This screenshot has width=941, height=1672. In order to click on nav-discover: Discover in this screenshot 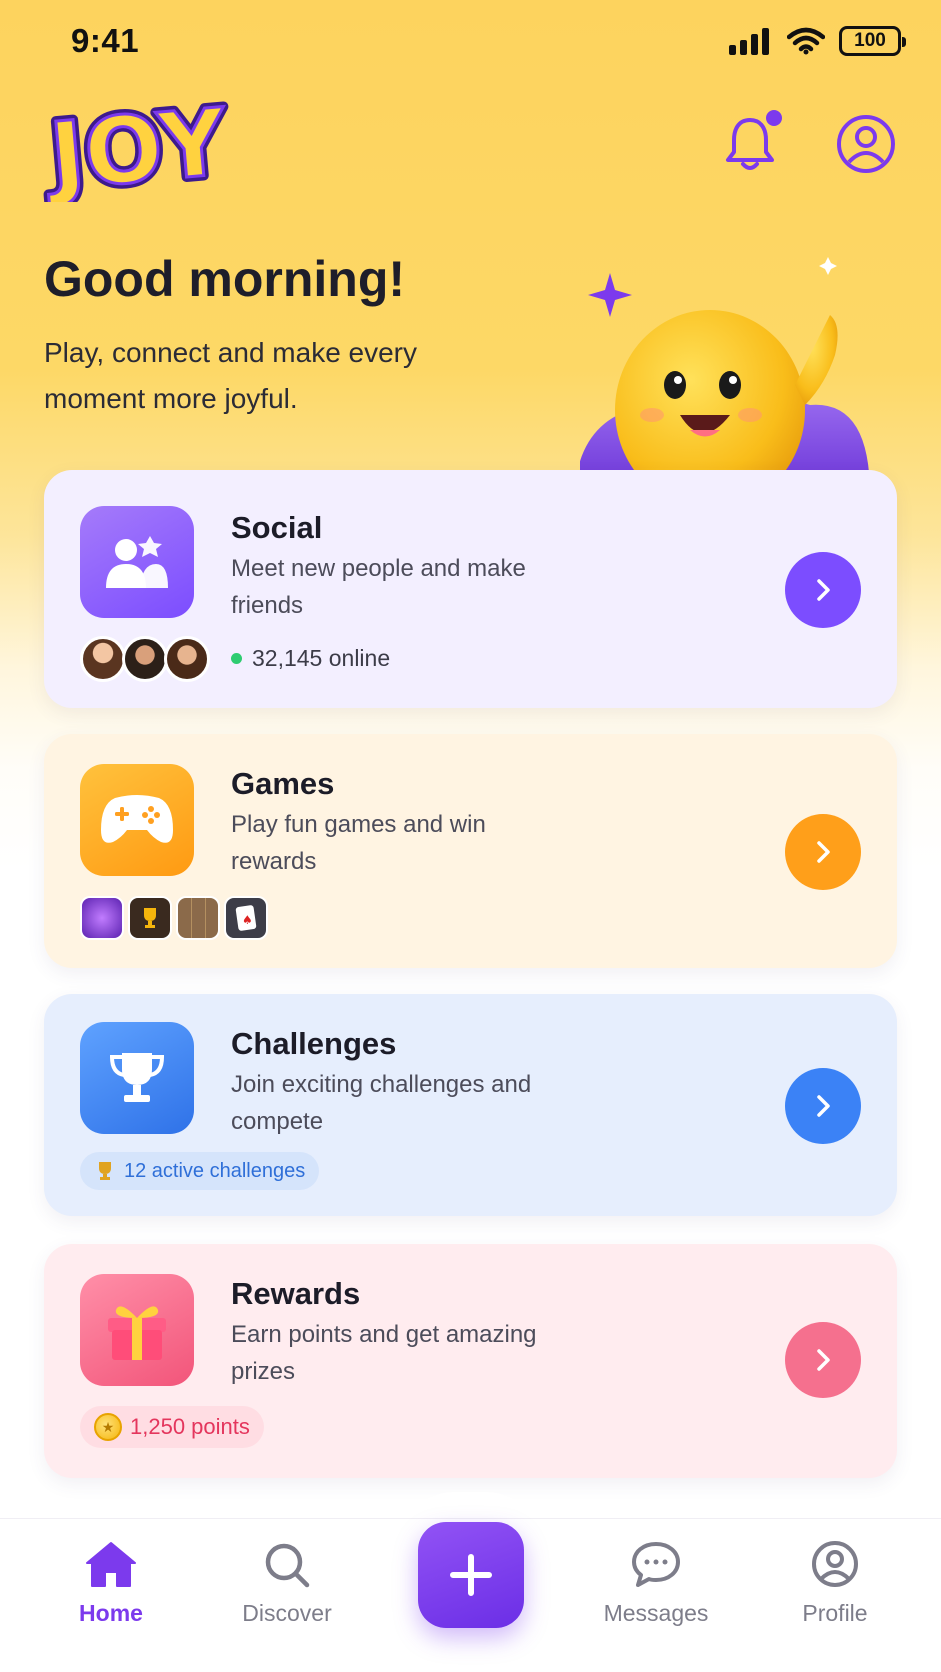, I will do `click(287, 1583)`.